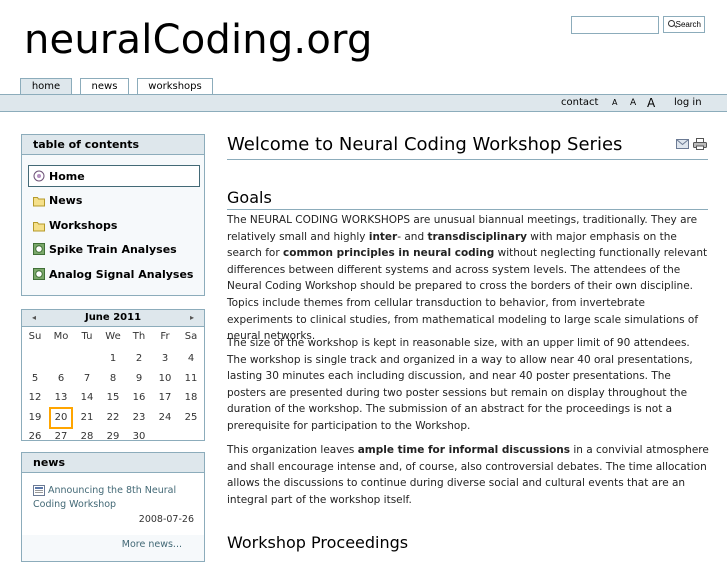  What do you see at coordinates (688, 24) in the screenshot?
I see `search-button-label: Search` at bounding box center [688, 24].